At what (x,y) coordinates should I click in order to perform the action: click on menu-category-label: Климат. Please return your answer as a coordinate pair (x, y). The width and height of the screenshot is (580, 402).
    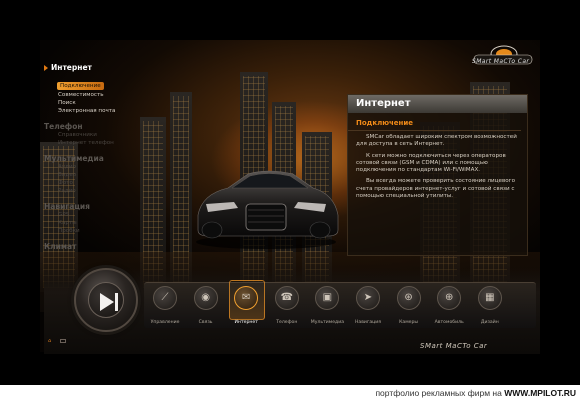
    Looking at the image, I should click on (60, 246).